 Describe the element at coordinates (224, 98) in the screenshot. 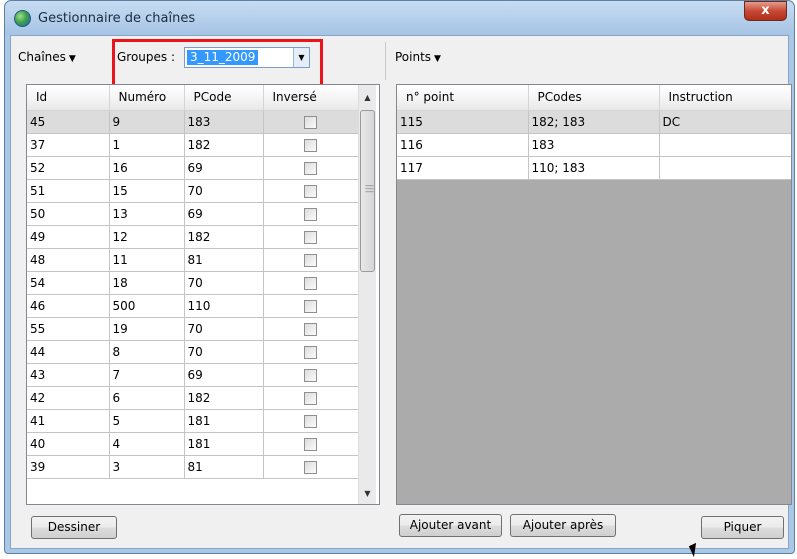

I see `column-header: PCode` at that location.